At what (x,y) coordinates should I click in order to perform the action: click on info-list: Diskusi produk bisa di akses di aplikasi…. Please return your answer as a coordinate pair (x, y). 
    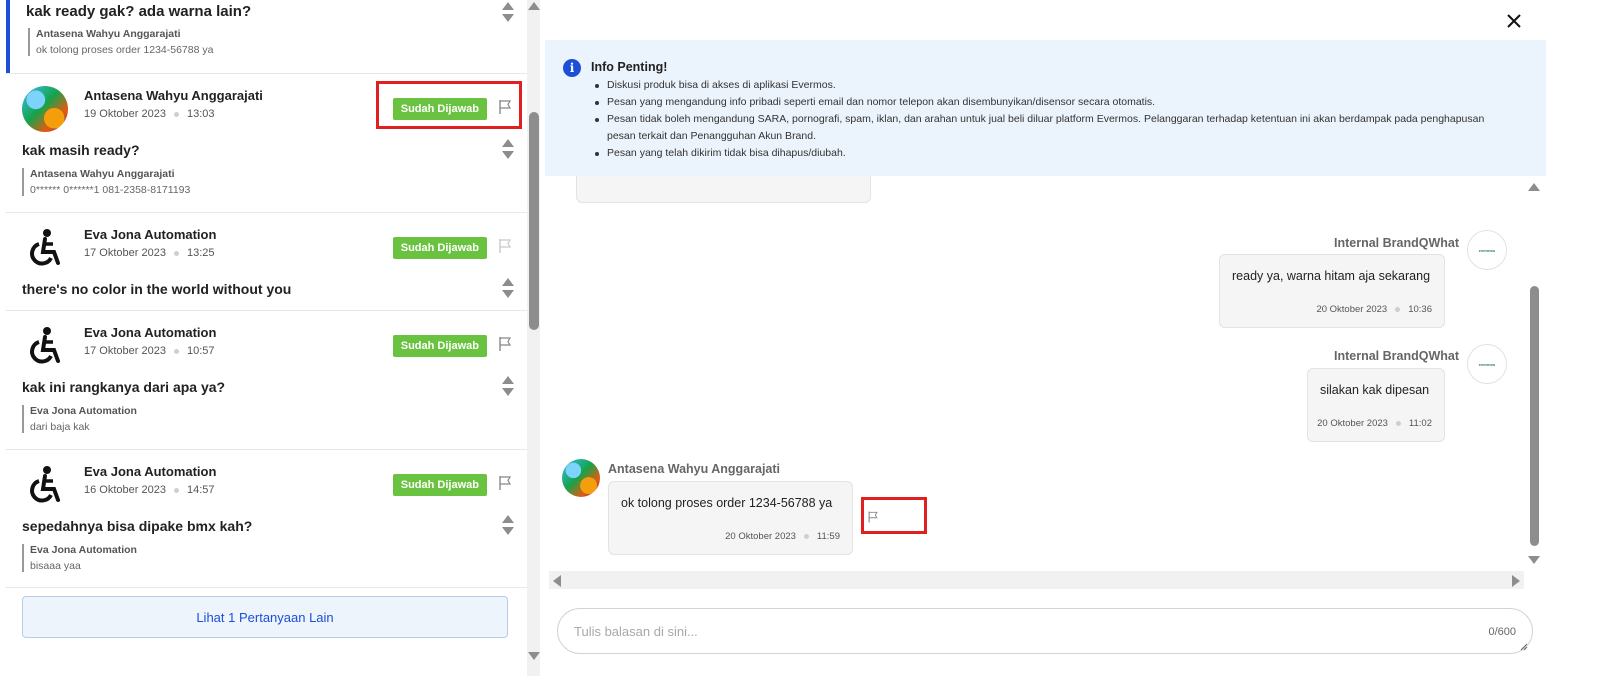
    Looking at the image, I should click on (1041, 119).